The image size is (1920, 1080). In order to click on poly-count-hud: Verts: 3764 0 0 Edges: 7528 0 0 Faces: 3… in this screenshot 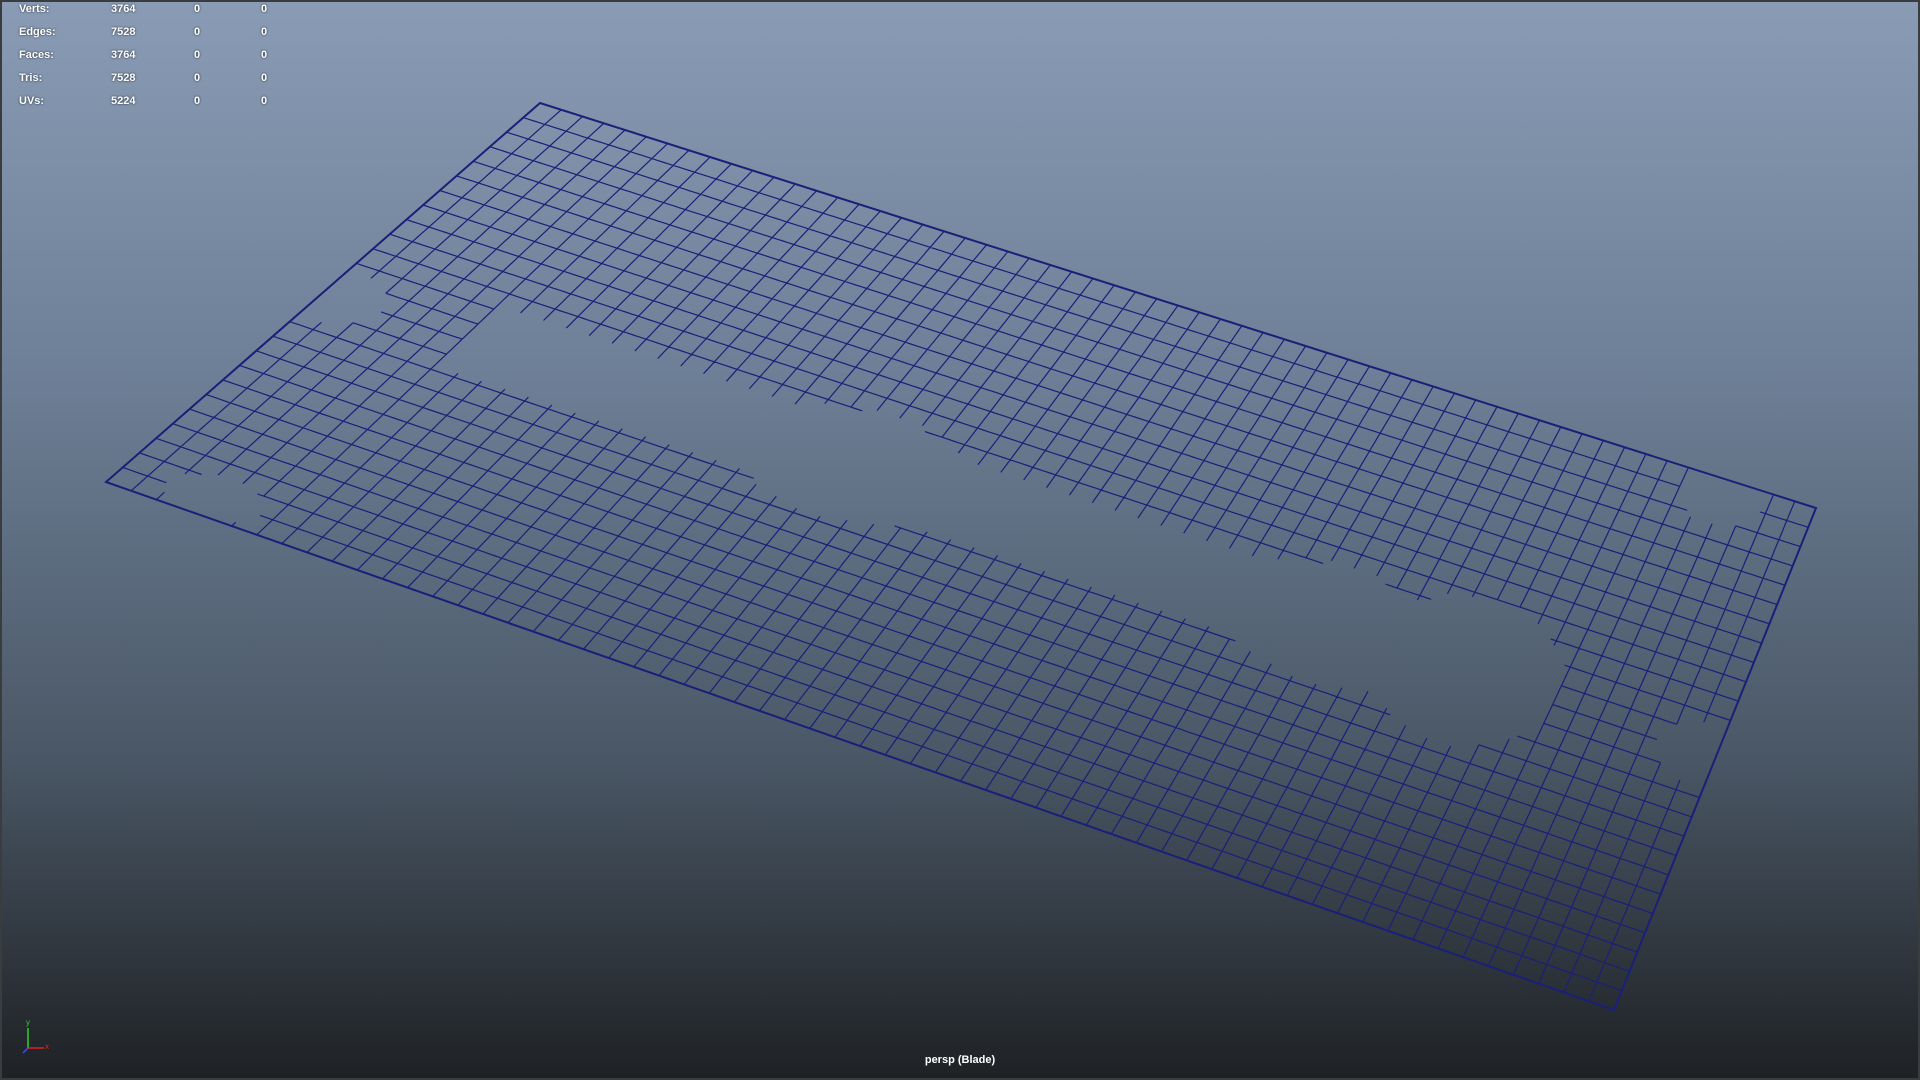, I will do `click(149, 57)`.